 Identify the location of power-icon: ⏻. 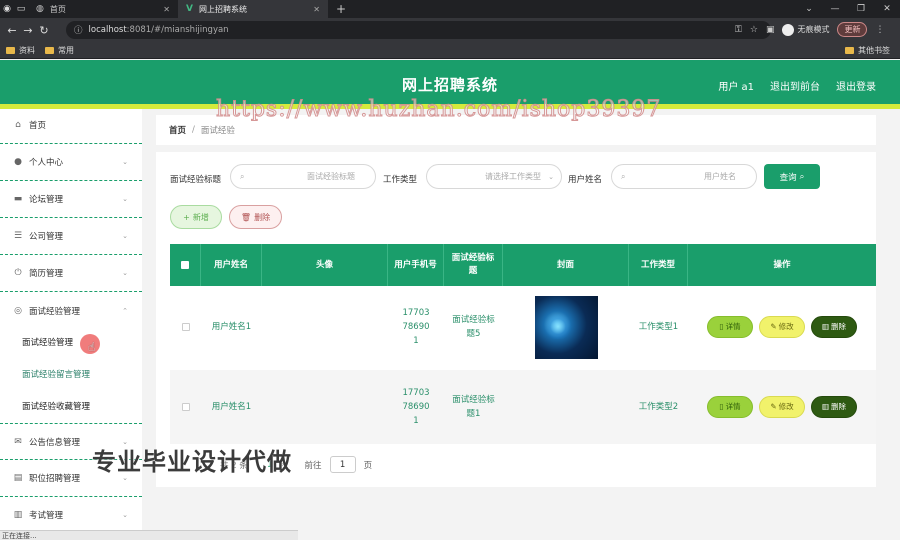
(18, 273).